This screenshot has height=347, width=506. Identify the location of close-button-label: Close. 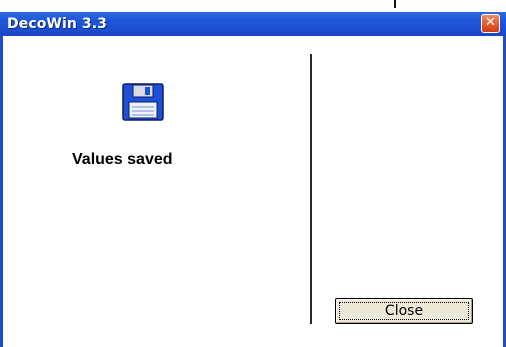
(404, 311).